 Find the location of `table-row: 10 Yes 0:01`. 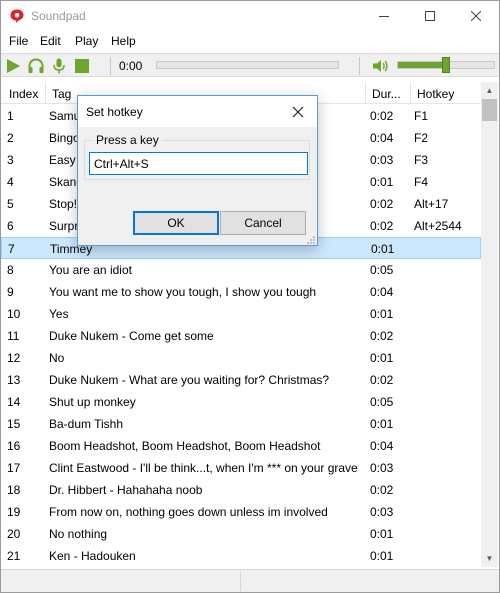

table-row: 10 Yes 0:01 is located at coordinates (241, 314).